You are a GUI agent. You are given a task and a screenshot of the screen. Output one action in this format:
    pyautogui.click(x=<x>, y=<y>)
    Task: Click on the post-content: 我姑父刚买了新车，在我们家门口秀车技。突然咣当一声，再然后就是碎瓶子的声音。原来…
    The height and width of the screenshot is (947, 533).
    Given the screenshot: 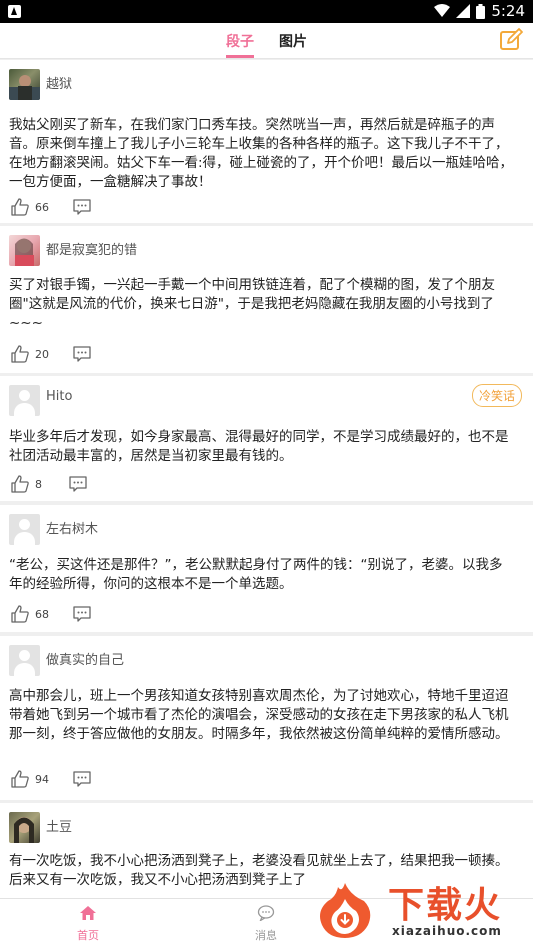 What is the action you would take?
    pyautogui.click(x=262, y=154)
    